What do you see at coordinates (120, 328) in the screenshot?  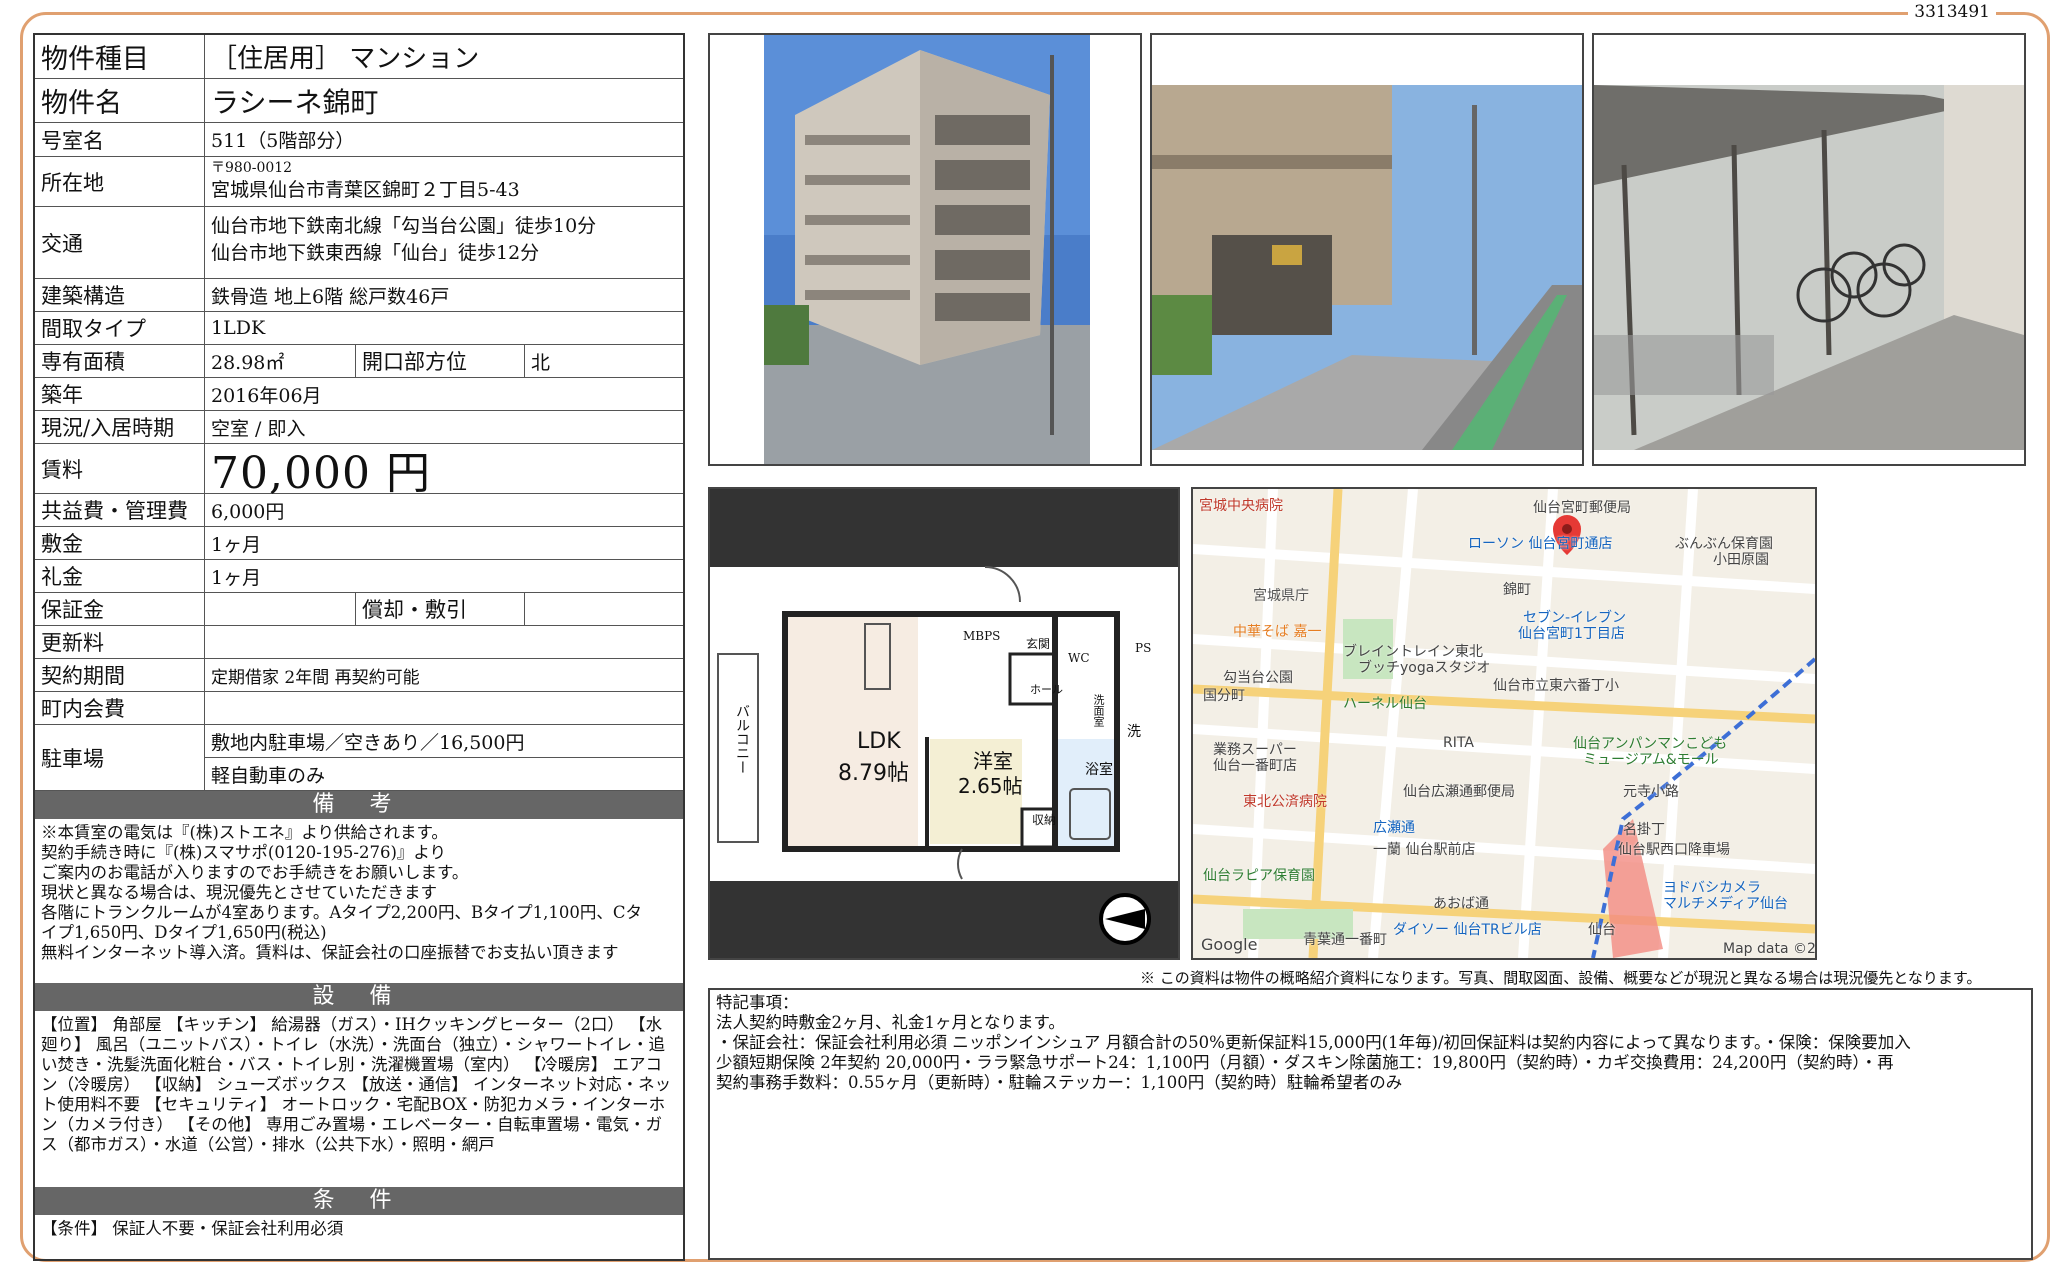 I see `layout-label: 間取タイプ` at bounding box center [120, 328].